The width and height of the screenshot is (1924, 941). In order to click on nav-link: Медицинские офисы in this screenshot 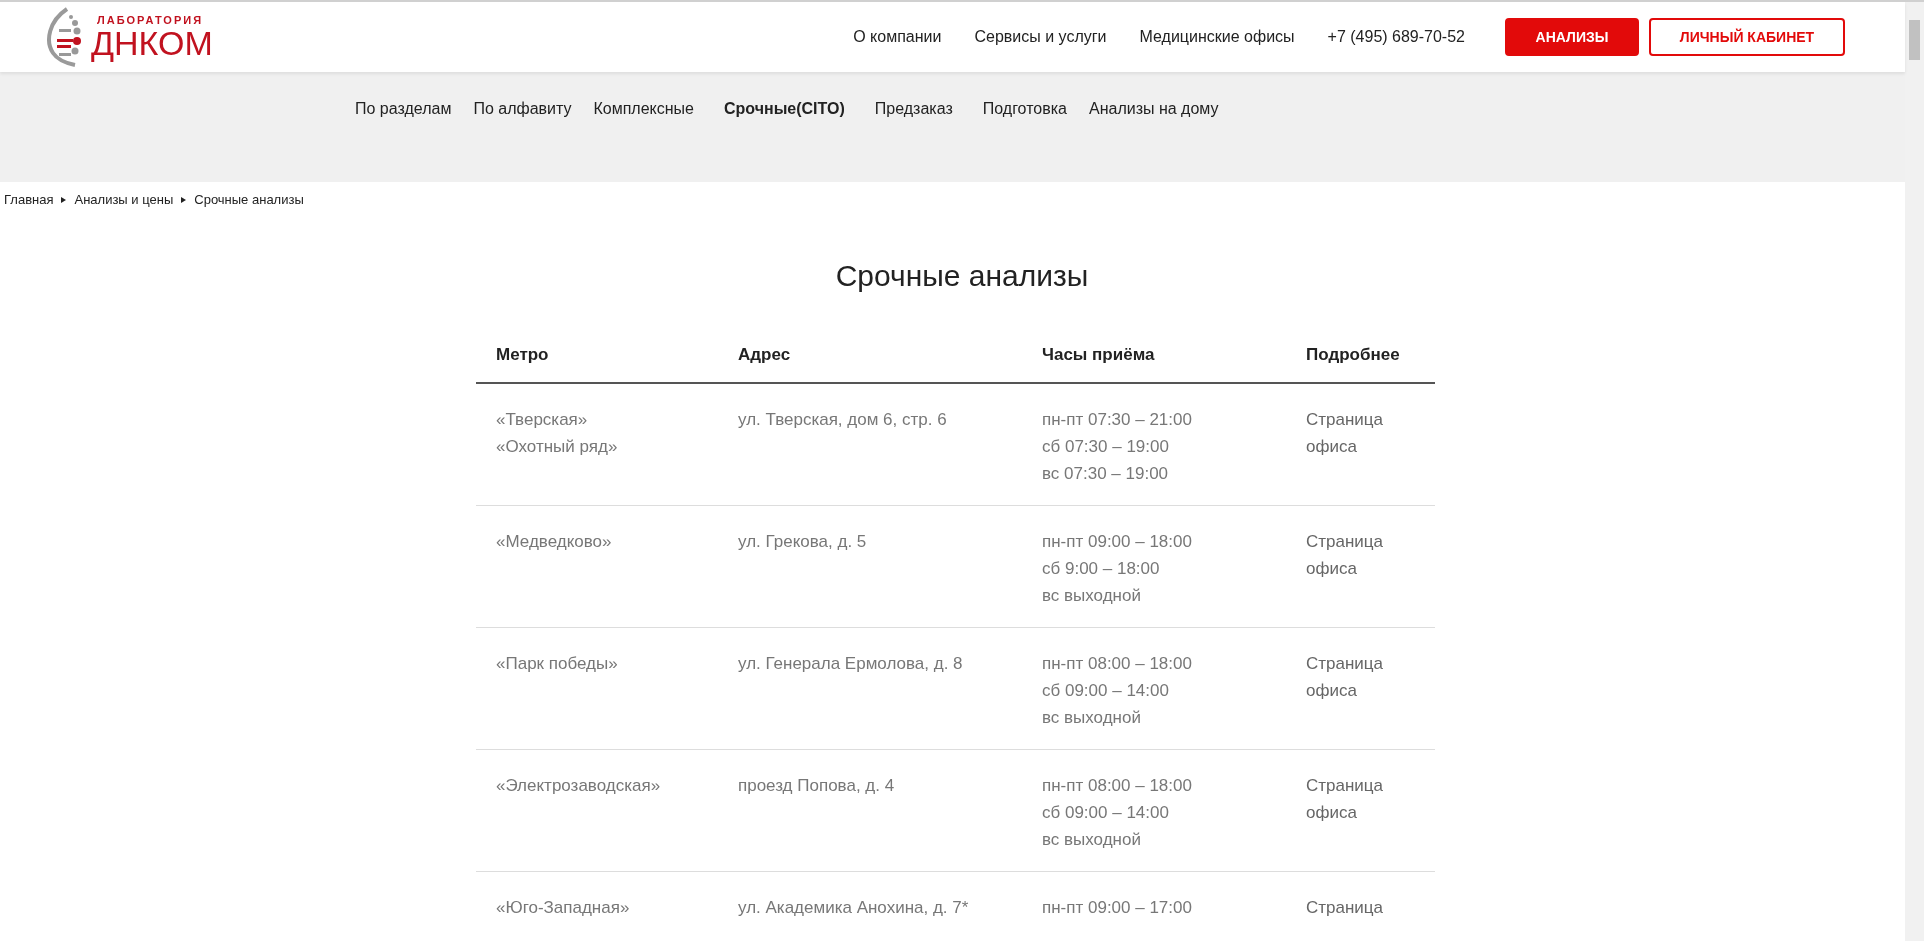, I will do `click(1217, 37)`.